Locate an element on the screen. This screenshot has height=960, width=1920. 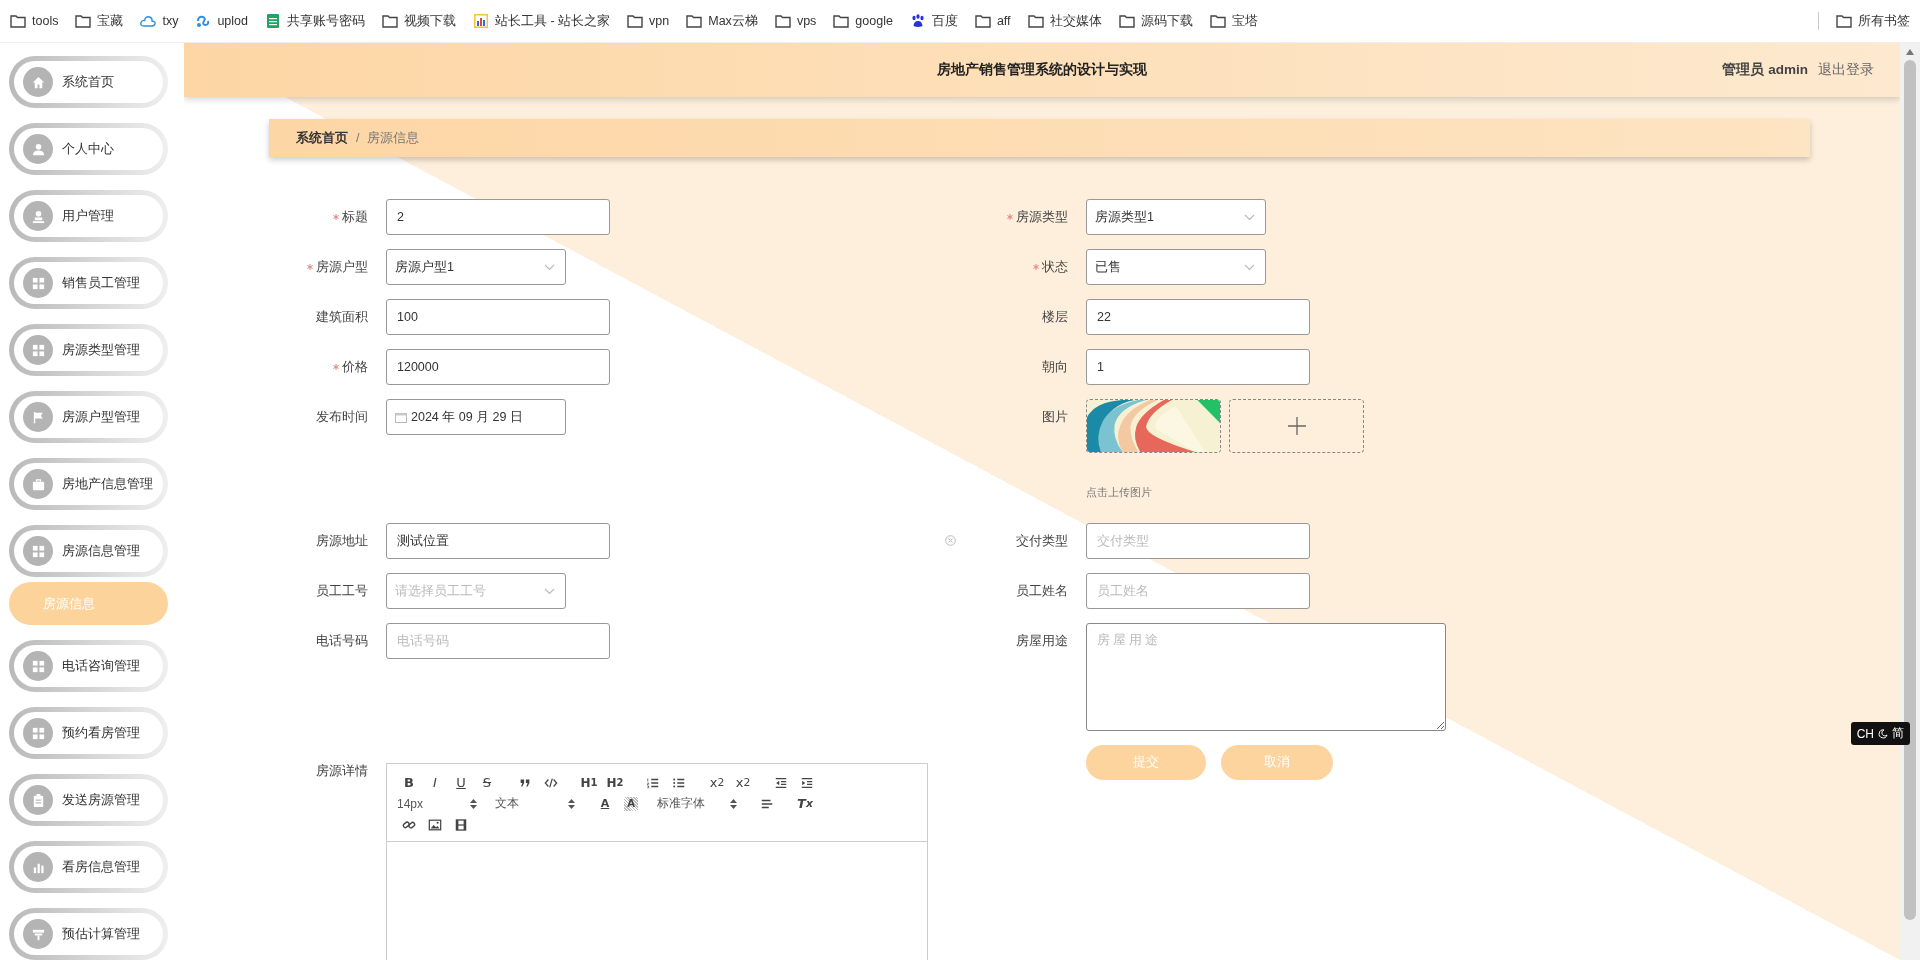
text-field: 测试位置 is located at coordinates (498, 541).